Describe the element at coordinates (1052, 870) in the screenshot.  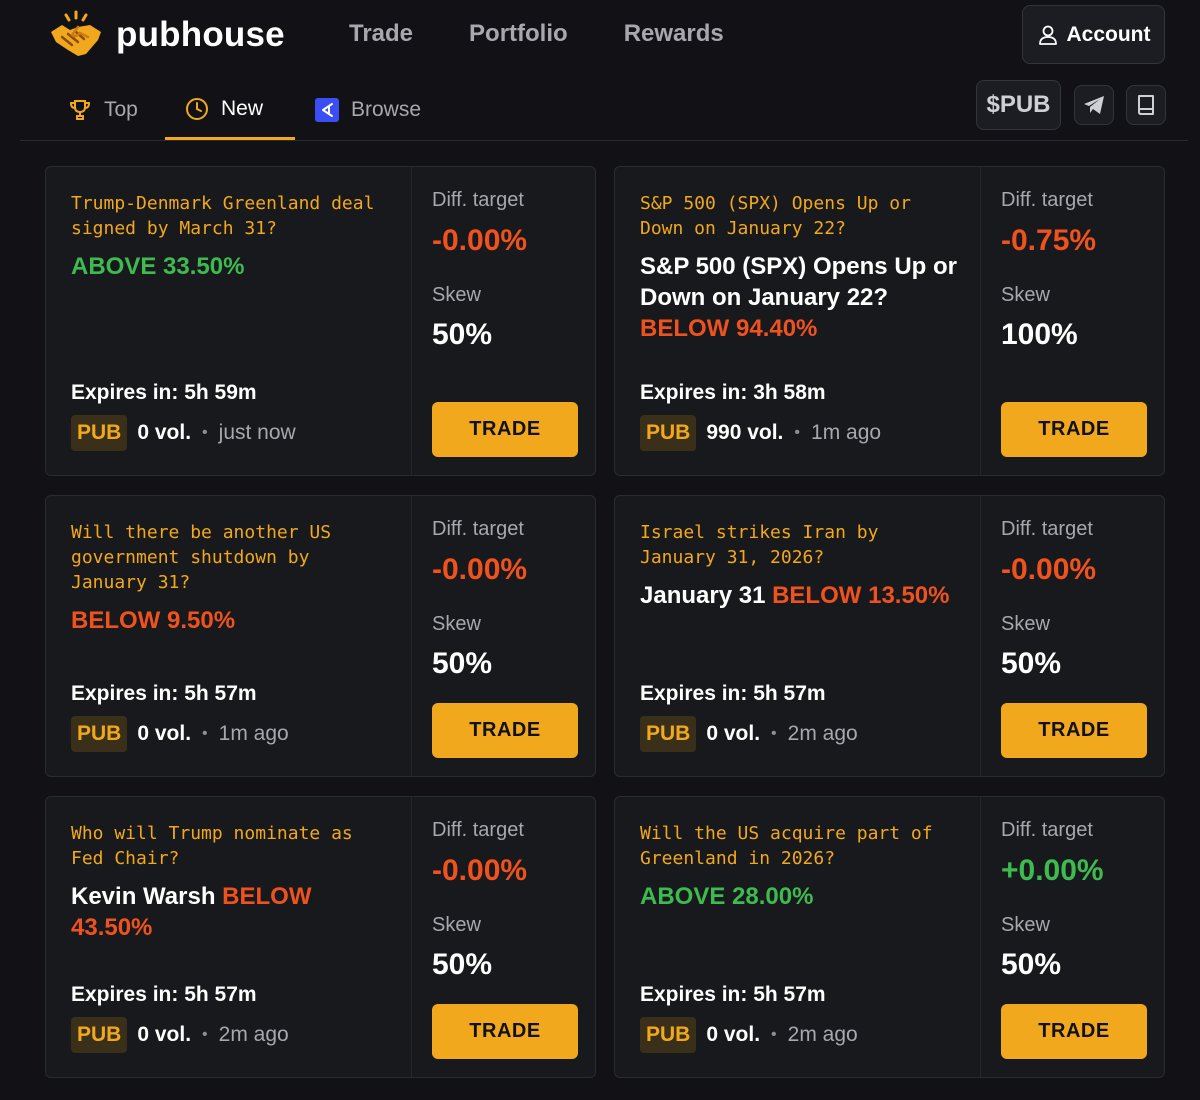
I see `diff-target-value: +0.00%` at that location.